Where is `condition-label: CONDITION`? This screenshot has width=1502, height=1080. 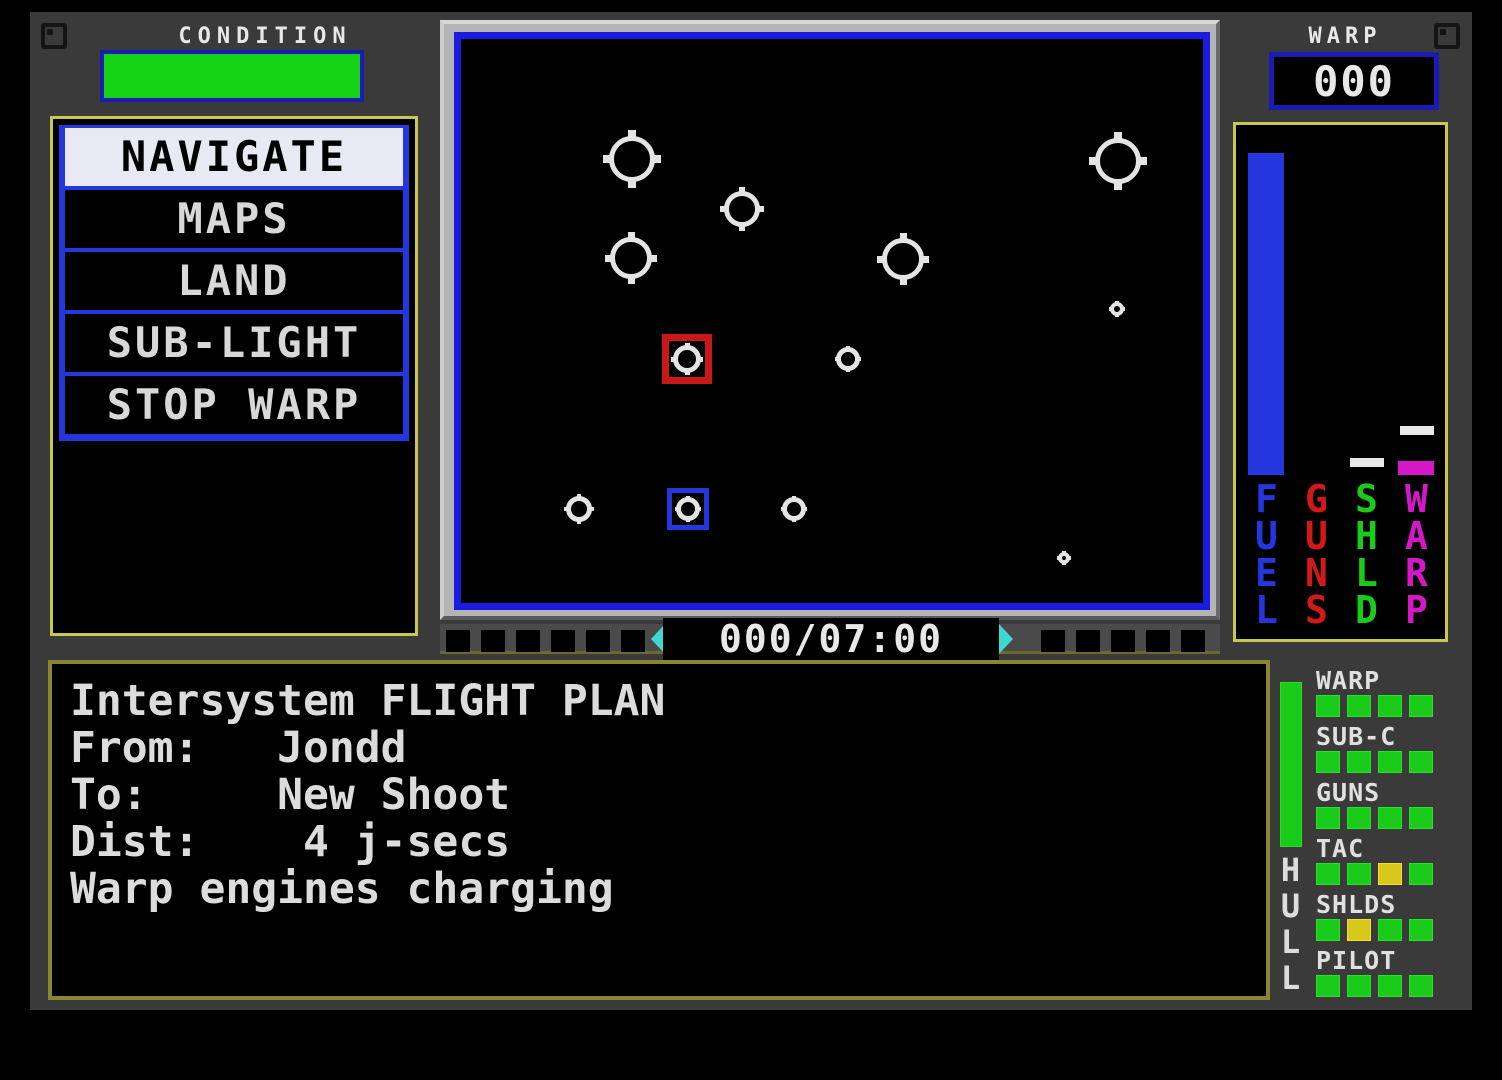
condition-label: CONDITION is located at coordinates (265, 36).